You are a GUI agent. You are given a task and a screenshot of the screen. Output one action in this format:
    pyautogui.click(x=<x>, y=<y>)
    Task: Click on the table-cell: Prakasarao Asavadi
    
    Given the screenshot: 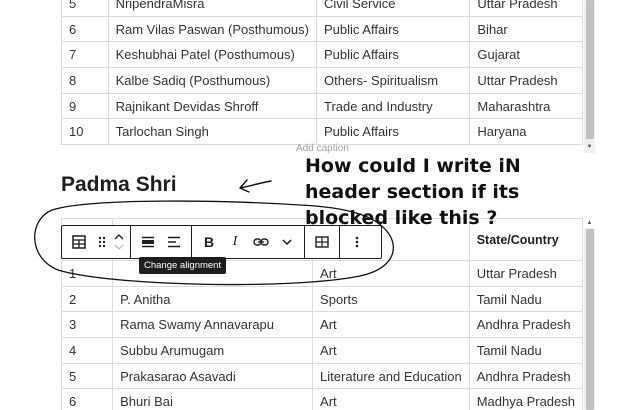 What is the action you would take?
    pyautogui.click(x=213, y=376)
    